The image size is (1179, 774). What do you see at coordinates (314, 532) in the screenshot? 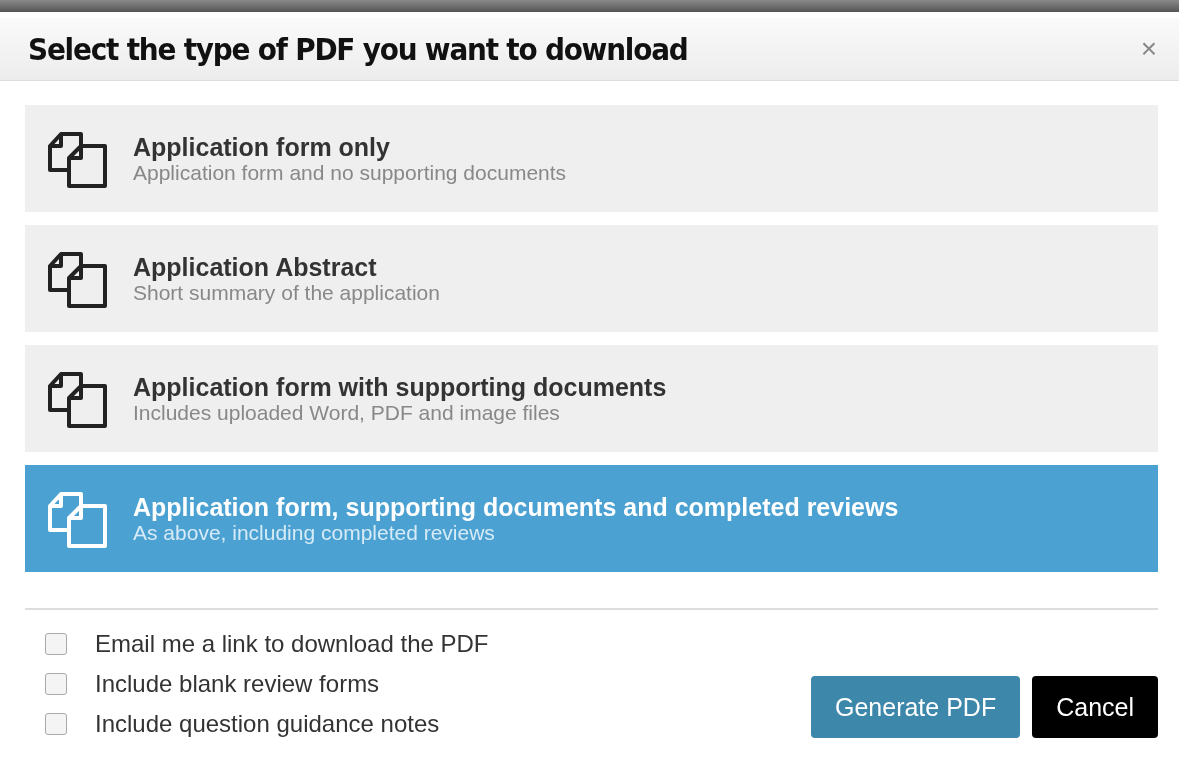
I see `option-description: As above, including completed reviews` at bounding box center [314, 532].